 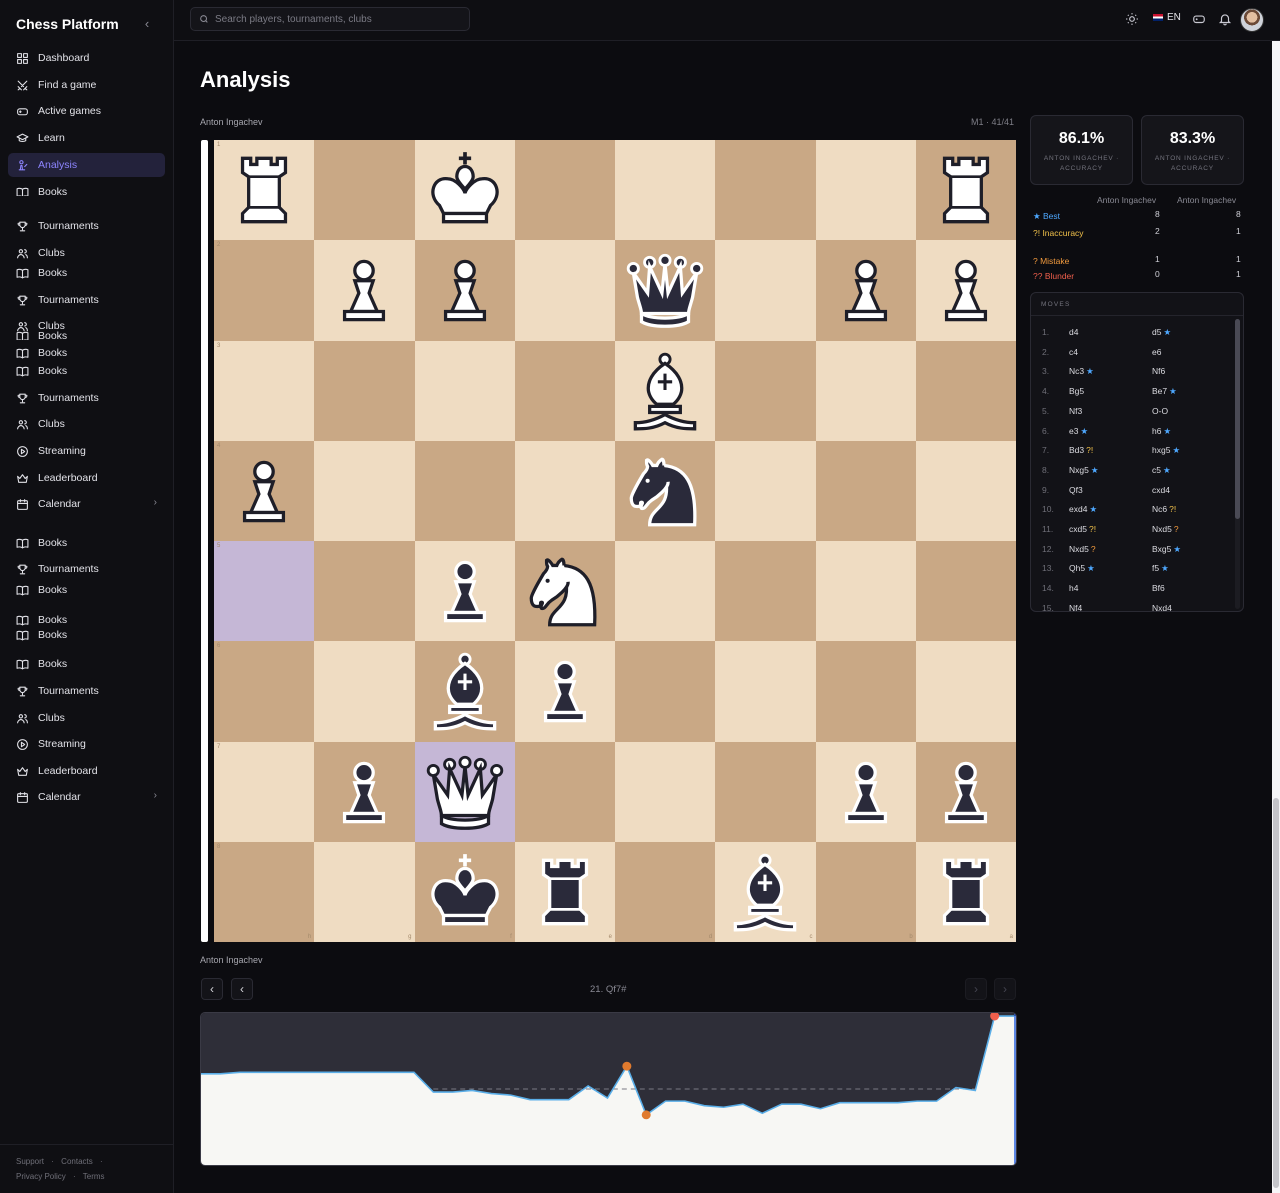 I want to click on board-square: a, so click(x=965, y=891).